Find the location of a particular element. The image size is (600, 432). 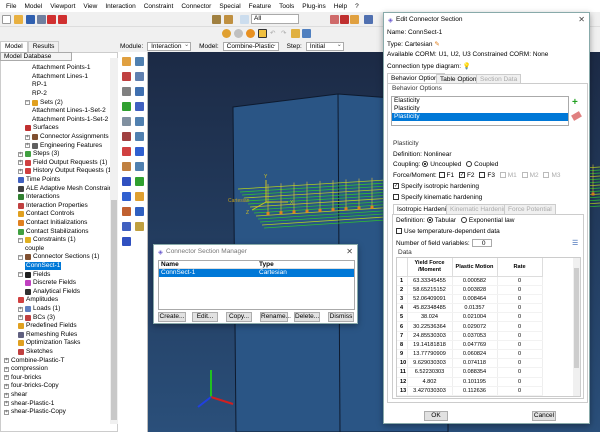

tree-item: ConnSect-1 is located at coordinates (43, 266).